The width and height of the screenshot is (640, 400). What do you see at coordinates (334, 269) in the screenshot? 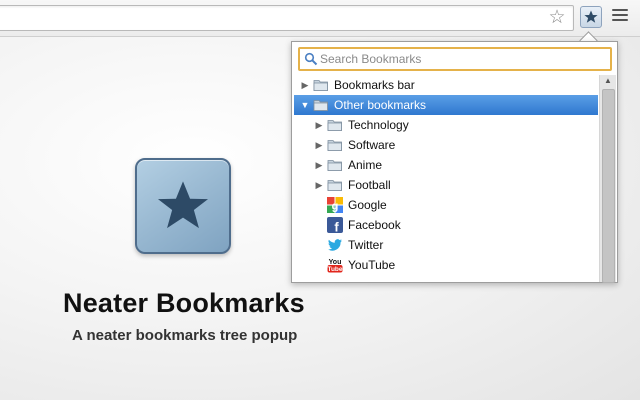
I see `svg-text: Tube` at bounding box center [334, 269].